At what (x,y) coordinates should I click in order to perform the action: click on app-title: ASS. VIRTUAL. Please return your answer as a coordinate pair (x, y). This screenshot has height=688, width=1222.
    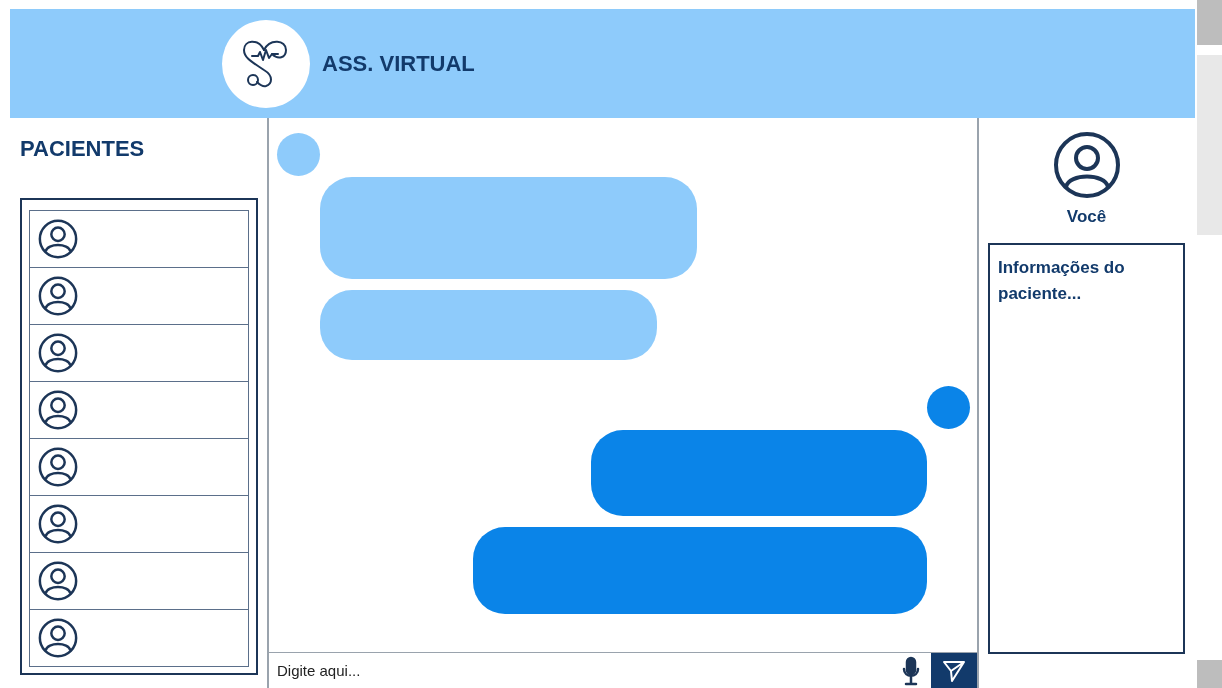
    Looking at the image, I should click on (398, 63).